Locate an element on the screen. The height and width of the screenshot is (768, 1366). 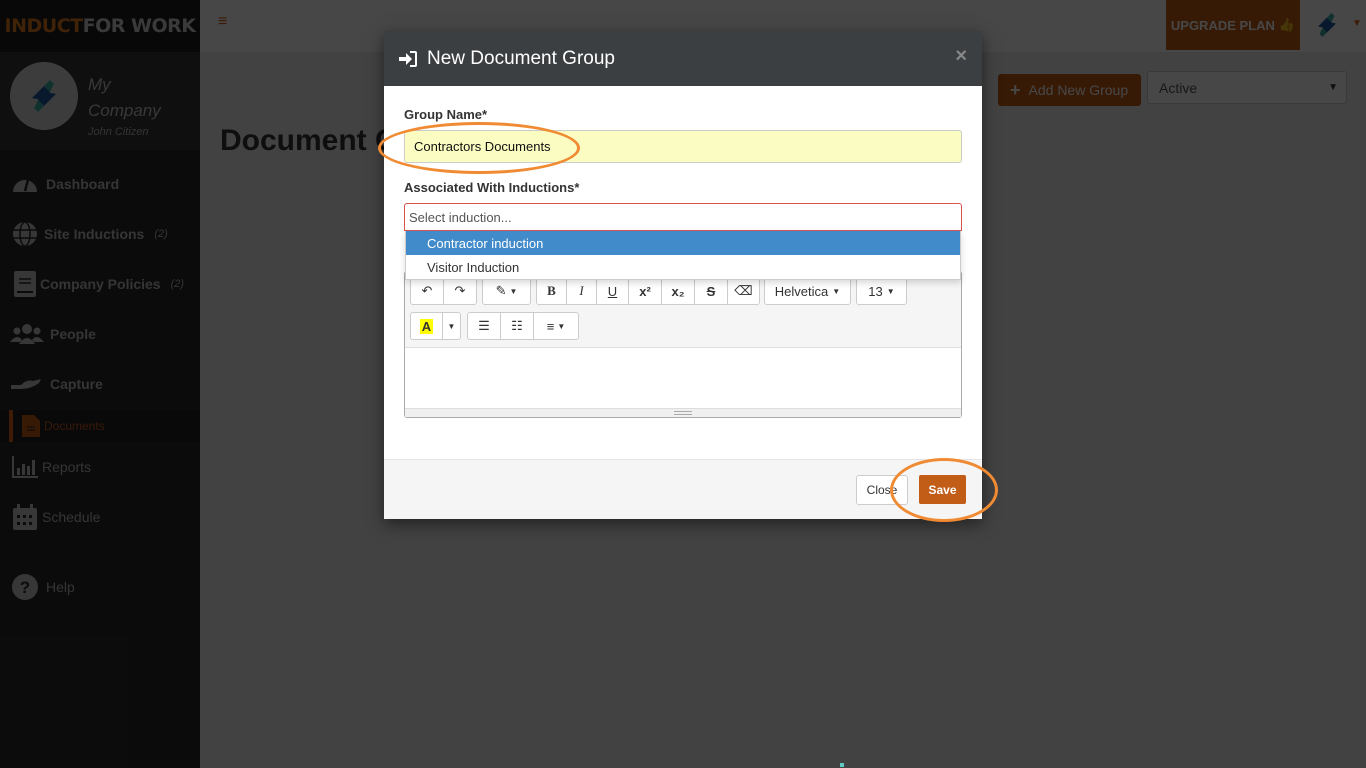
font-size-dropdown: 13 ▼ is located at coordinates (881, 291).